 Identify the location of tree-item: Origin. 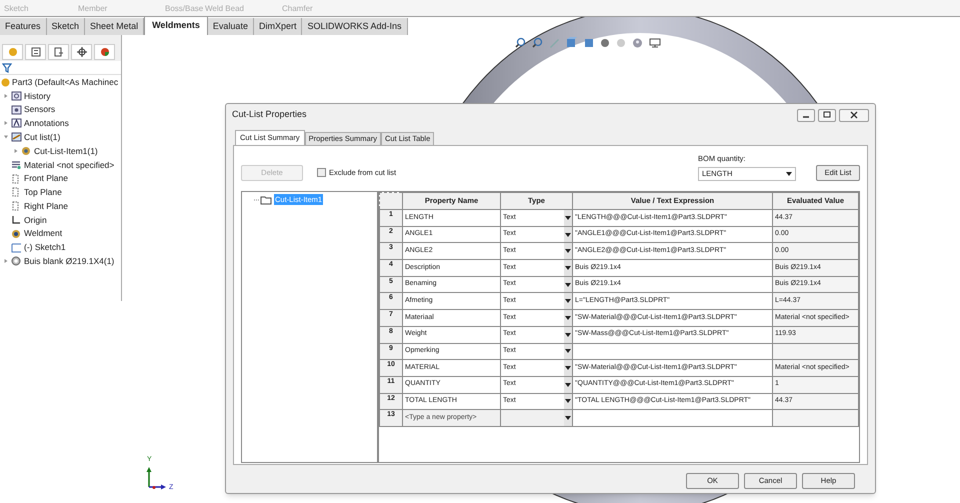
(35, 220).